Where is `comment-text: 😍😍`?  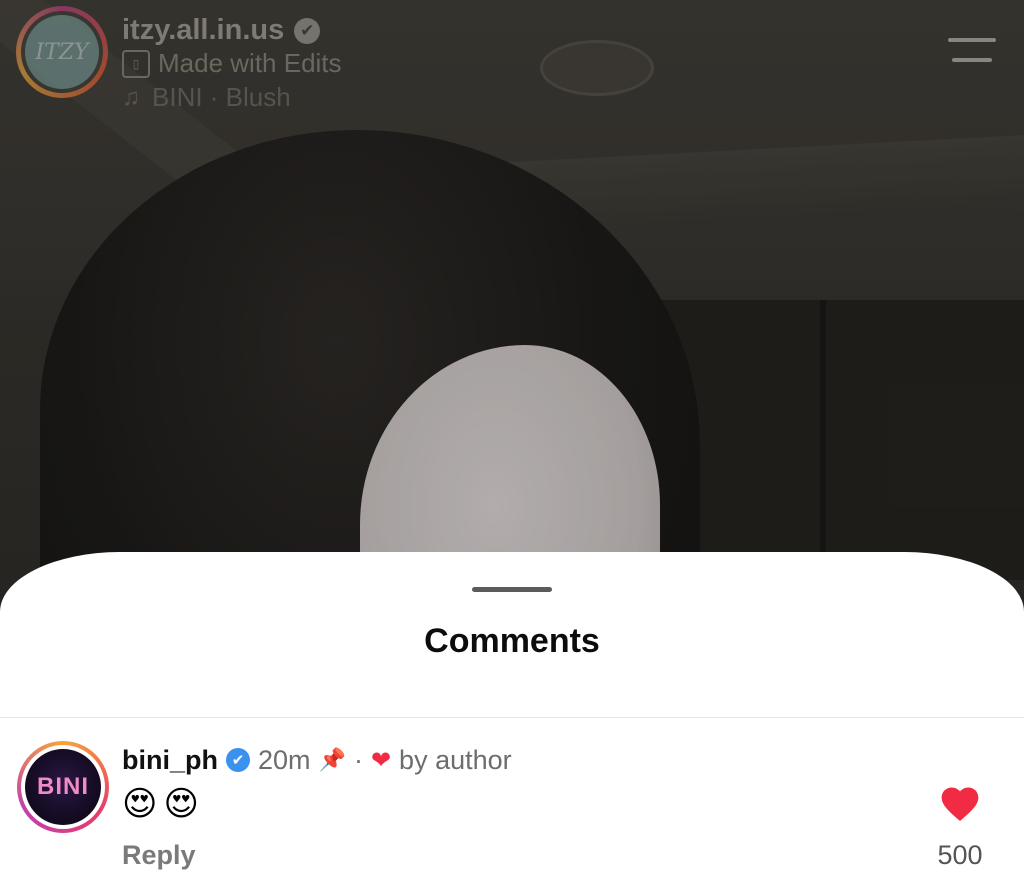 comment-text: 😍😍 is located at coordinates (163, 804).